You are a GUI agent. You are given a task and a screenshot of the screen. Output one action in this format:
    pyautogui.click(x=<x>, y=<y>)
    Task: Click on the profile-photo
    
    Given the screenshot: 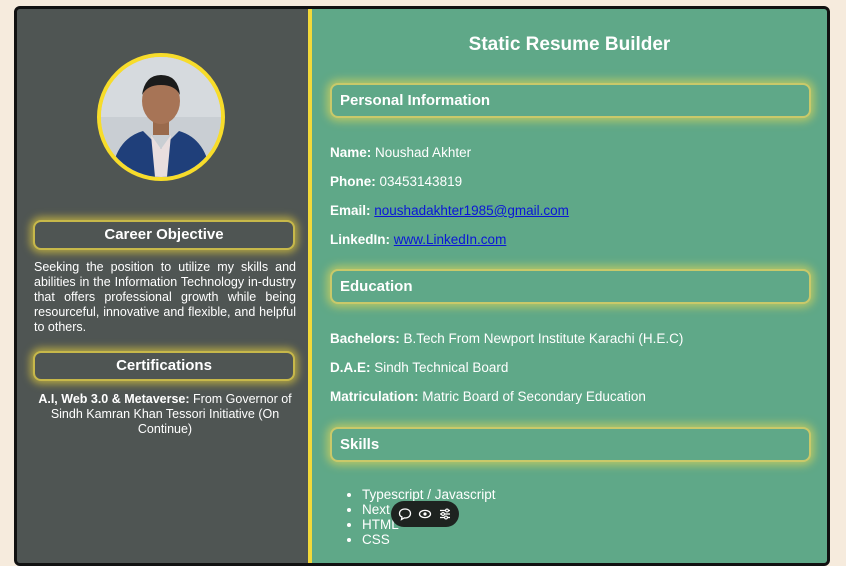 What is the action you would take?
    pyautogui.click(x=161, y=117)
    